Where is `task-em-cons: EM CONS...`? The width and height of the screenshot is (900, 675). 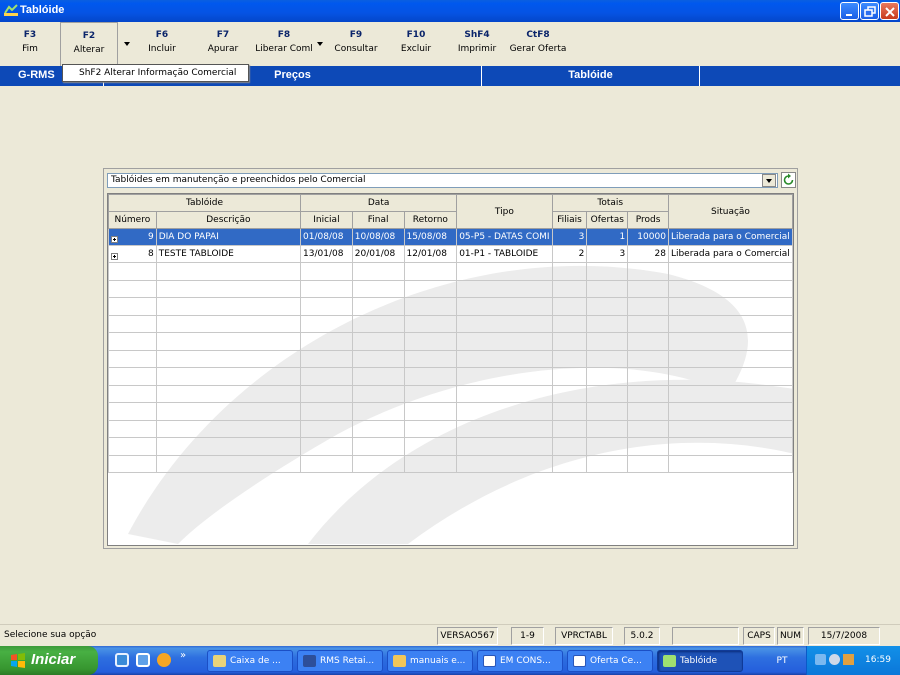
task-em-cons: EM CONS... is located at coordinates (520, 661).